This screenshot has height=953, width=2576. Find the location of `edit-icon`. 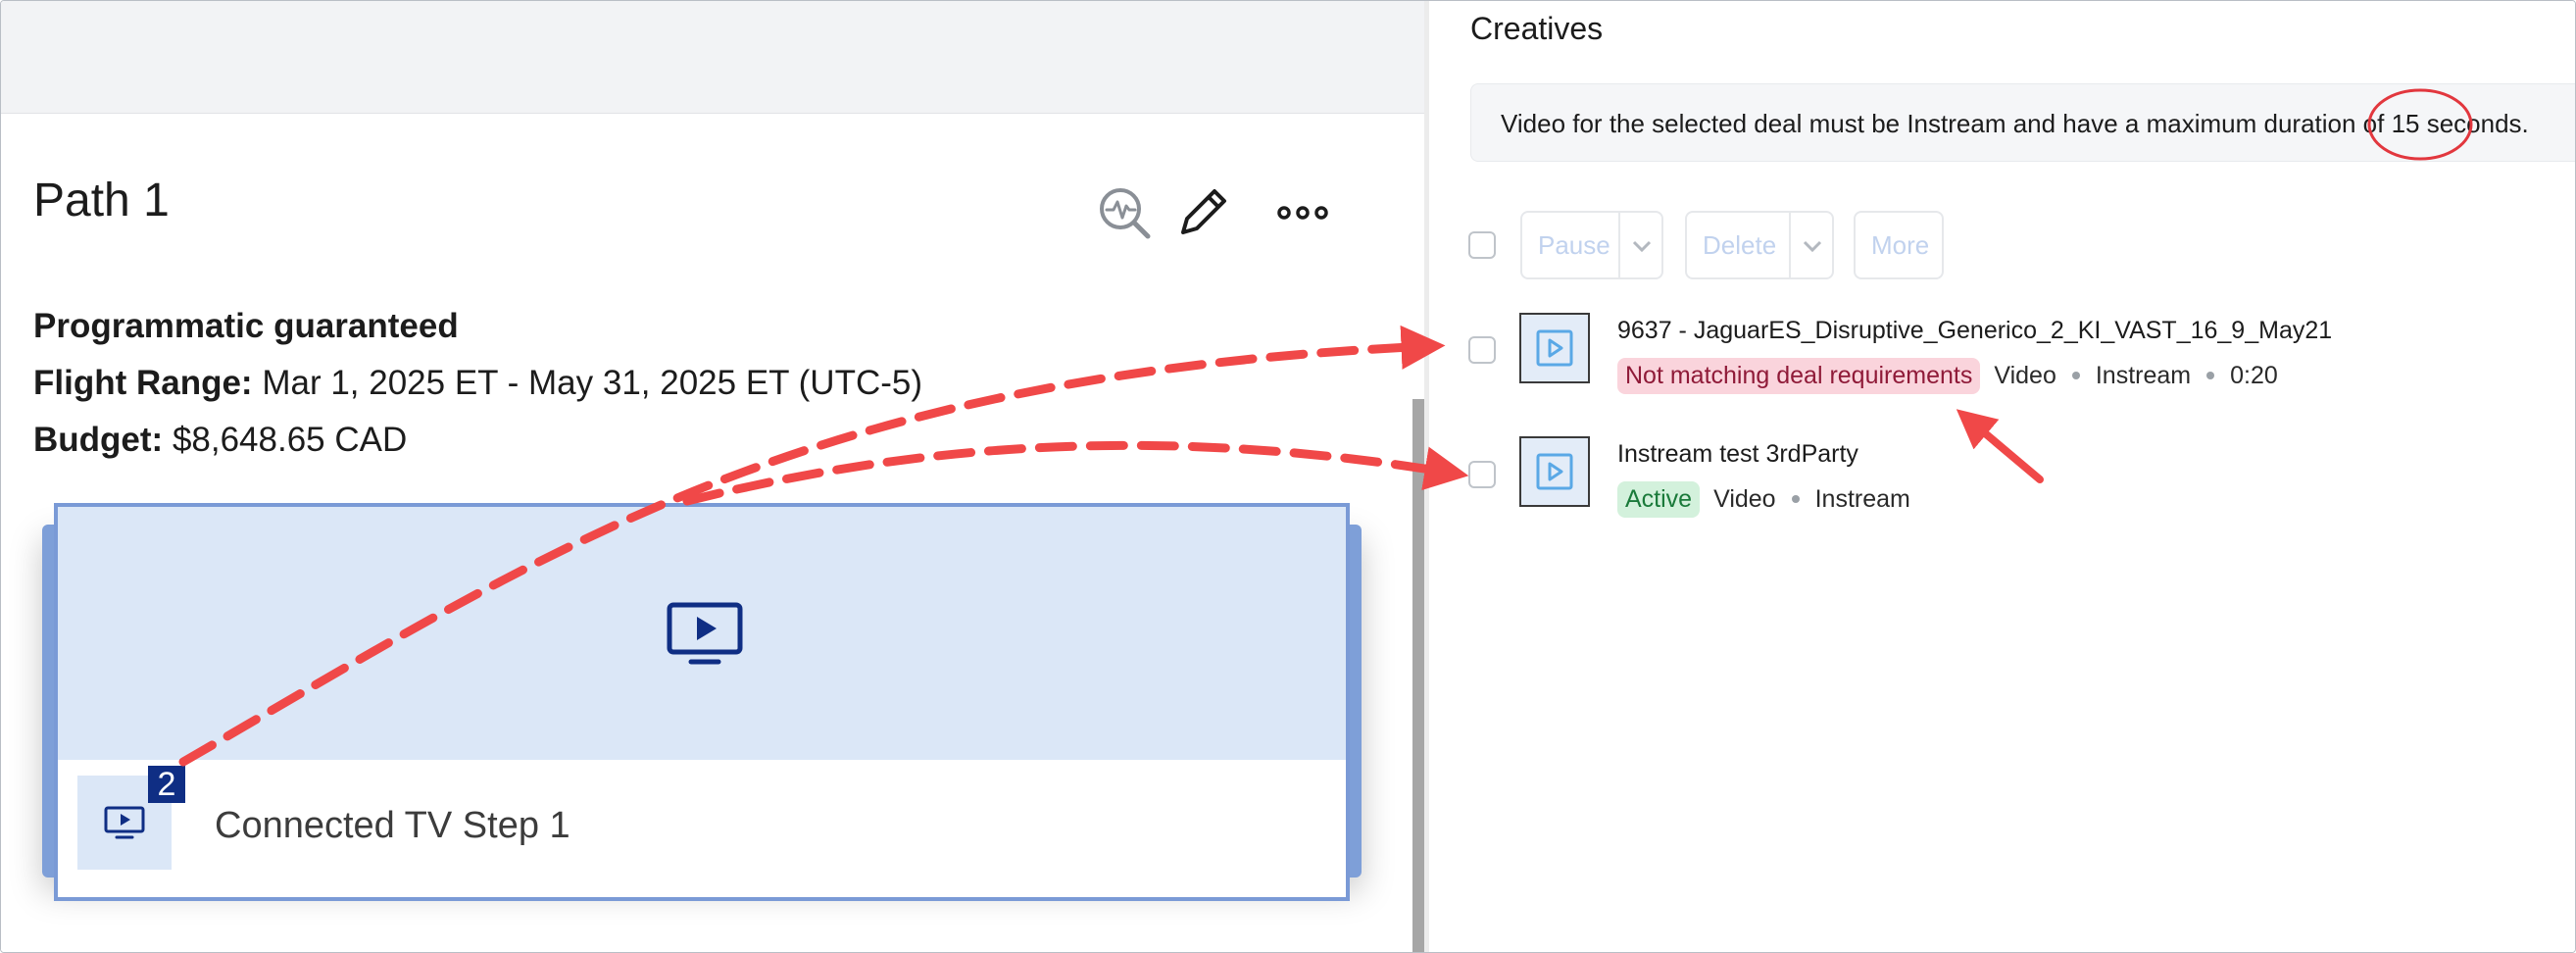

edit-icon is located at coordinates (1202, 212).